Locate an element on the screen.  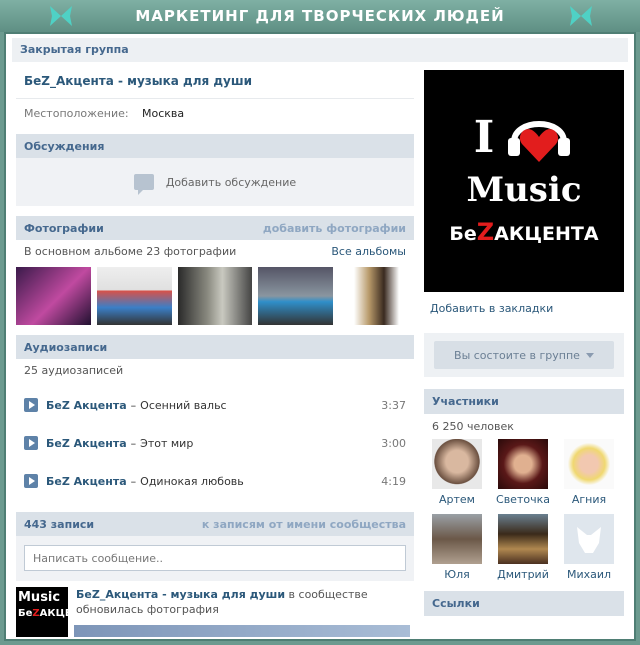
audio-track: БеZ Акцента – Одинокая любовь 4:19 is located at coordinates (215, 481).